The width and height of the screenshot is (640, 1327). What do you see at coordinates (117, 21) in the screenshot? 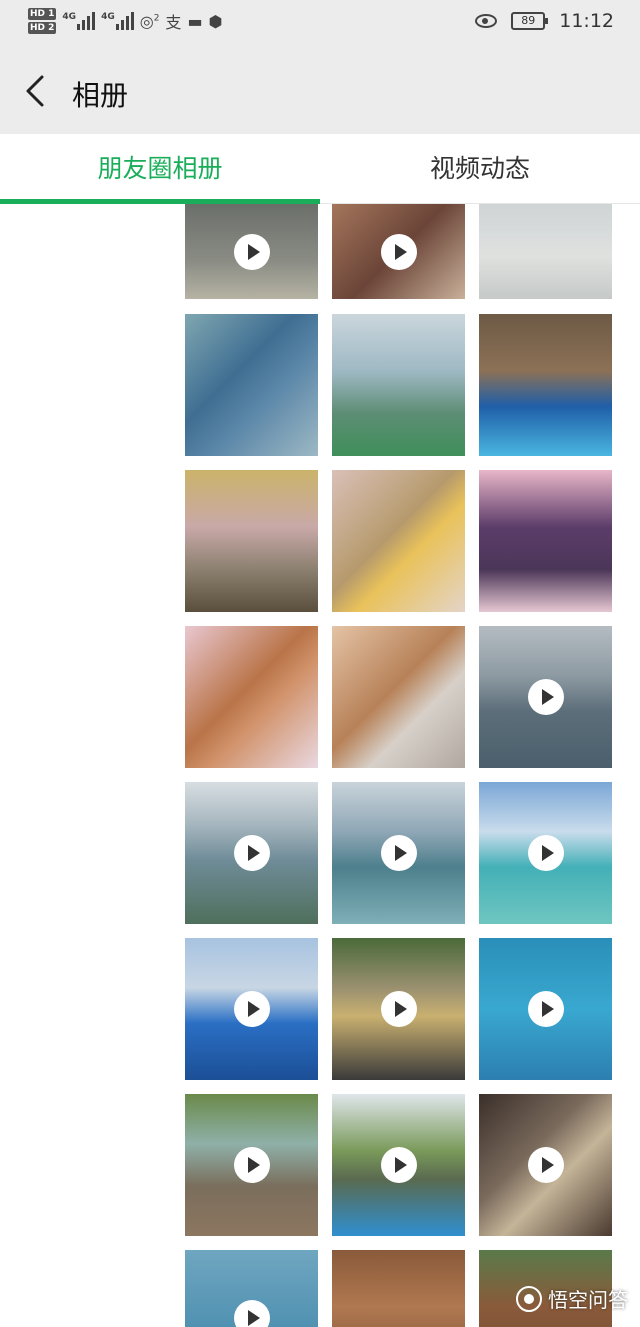
I see `signal-icon-2: 4G` at bounding box center [117, 21].